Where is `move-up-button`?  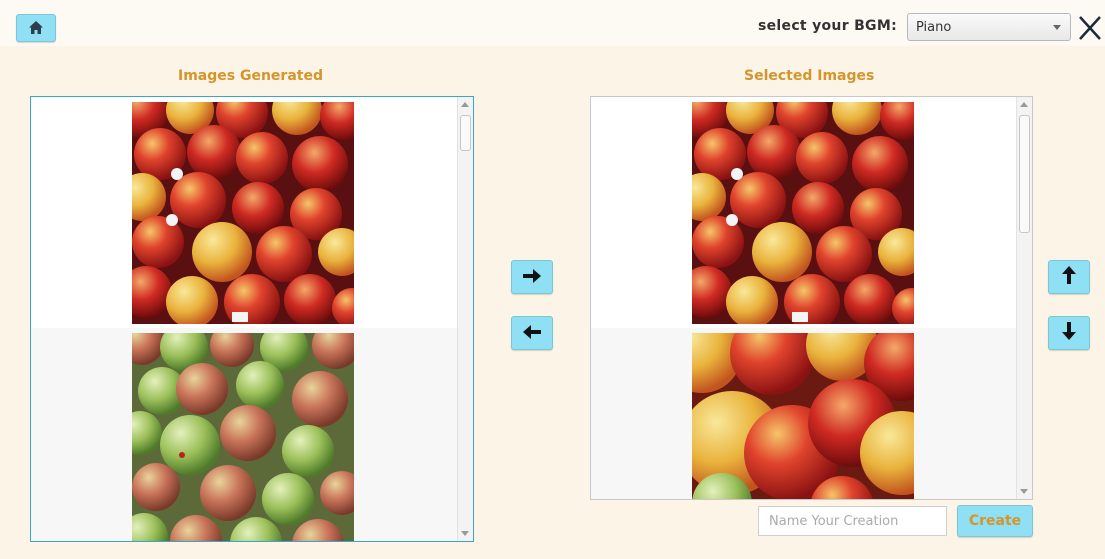
move-up-button is located at coordinates (1069, 277).